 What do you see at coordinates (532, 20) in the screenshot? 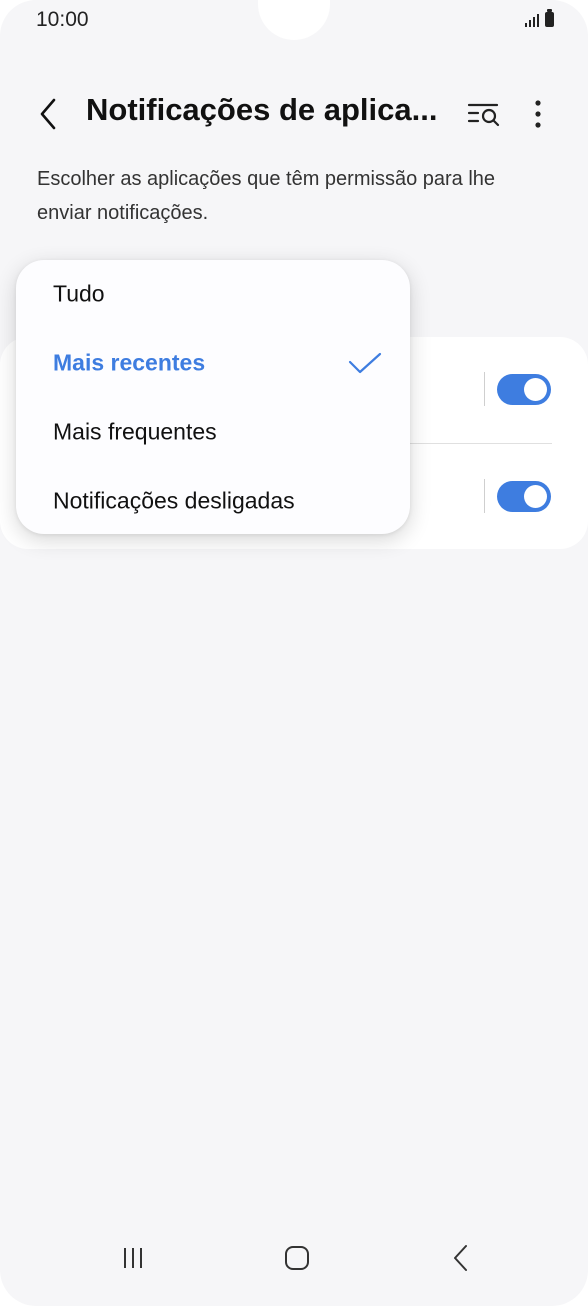
I see `signal-icon` at bounding box center [532, 20].